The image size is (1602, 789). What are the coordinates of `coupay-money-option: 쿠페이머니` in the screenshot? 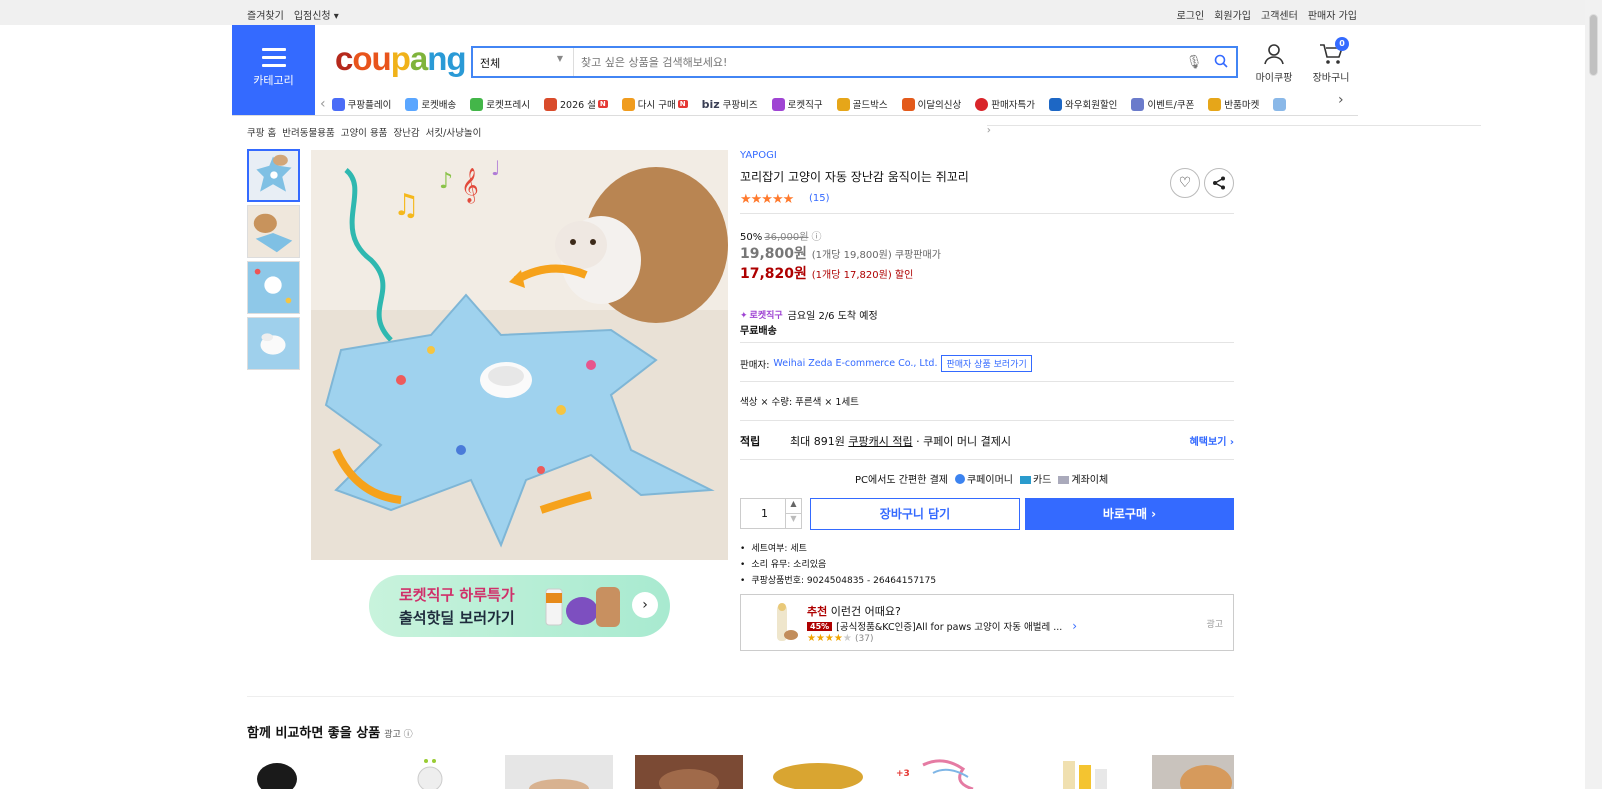 It's located at (983, 478).